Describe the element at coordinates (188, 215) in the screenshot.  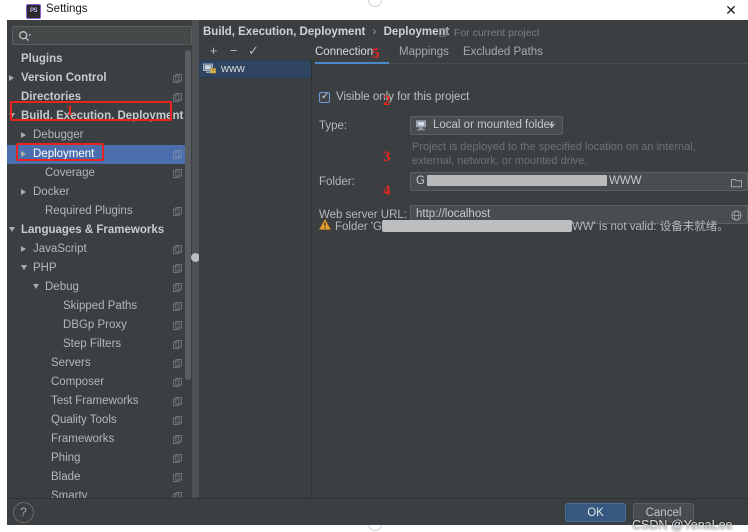
I see `sidebar-scrollbar-thumb` at that location.